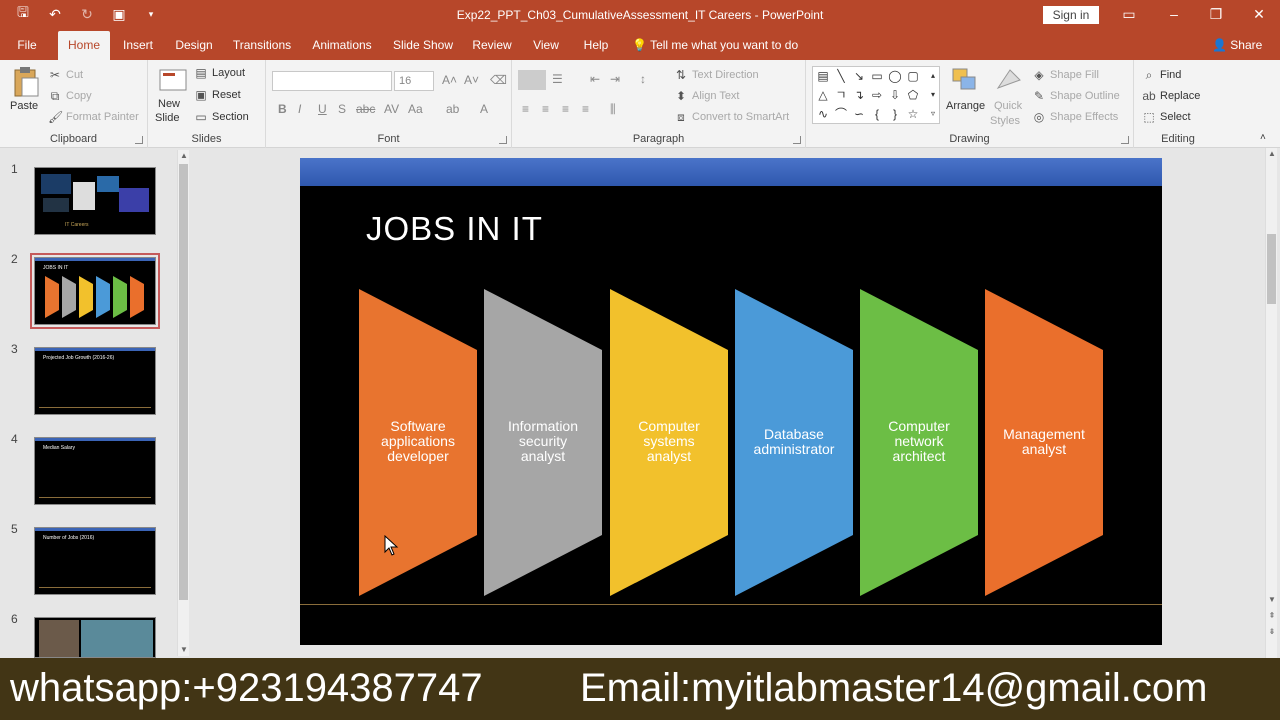 The width and height of the screenshot is (1280, 720). I want to click on wave-shape-icon: ∽, so click(859, 114).